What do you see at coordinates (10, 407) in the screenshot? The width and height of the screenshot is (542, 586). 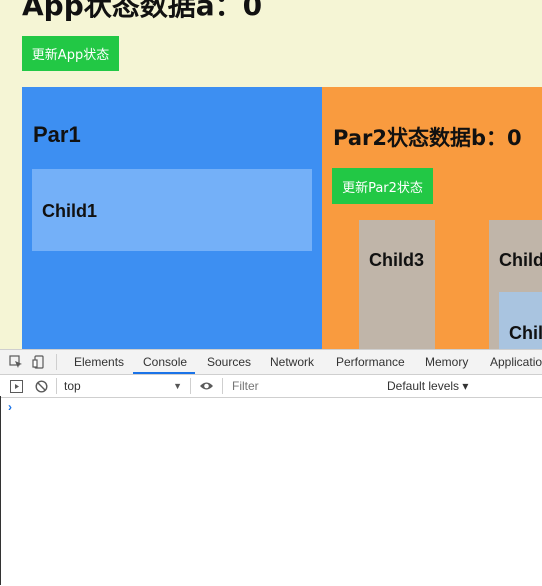 I see `console-prompt-icon: ›` at bounding box center [10, 407].